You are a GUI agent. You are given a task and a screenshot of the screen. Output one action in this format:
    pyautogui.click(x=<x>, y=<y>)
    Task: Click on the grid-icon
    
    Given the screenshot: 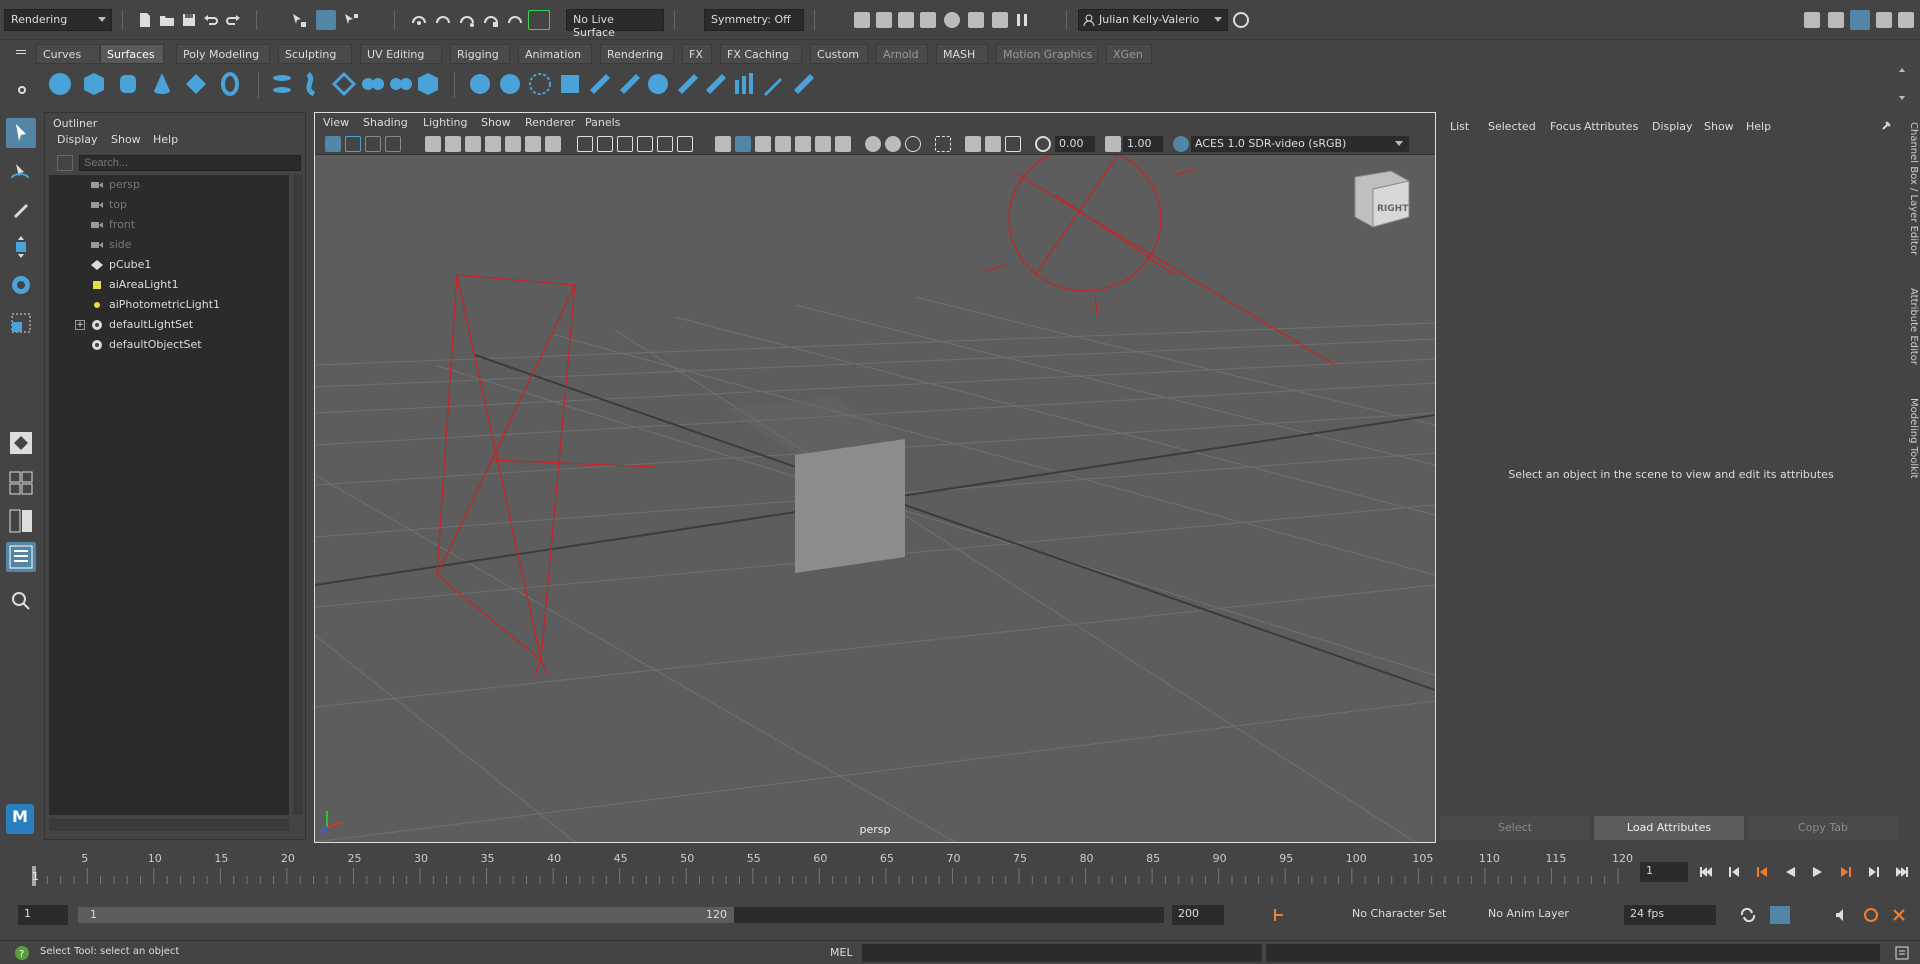 What is the action you would take?
    pyautogui.click(x=585, y=144)
    